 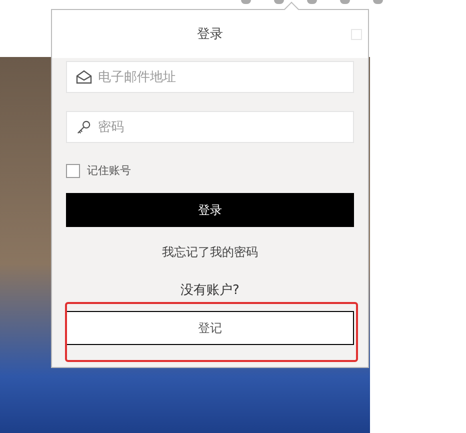 What do you see at coordinates (210, 34) in the screenshot?
I see `panel-title: 登录` at bounding box center [210, 34].